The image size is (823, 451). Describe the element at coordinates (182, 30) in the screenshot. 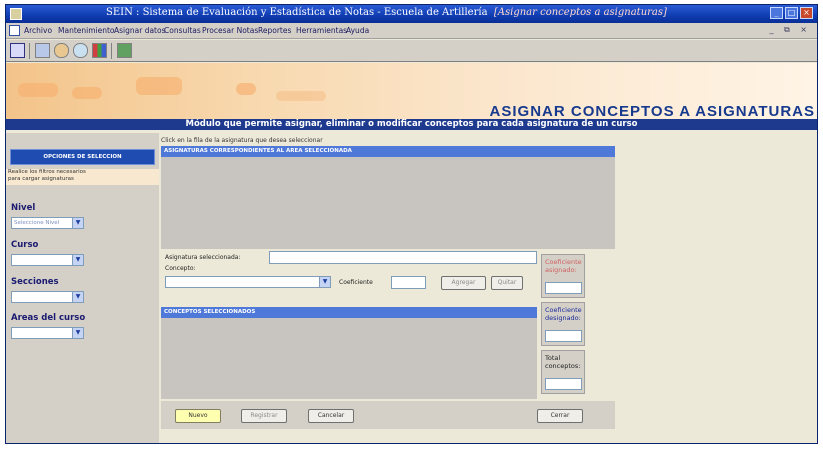

I see `menu-consultas: Consultas` at that location.